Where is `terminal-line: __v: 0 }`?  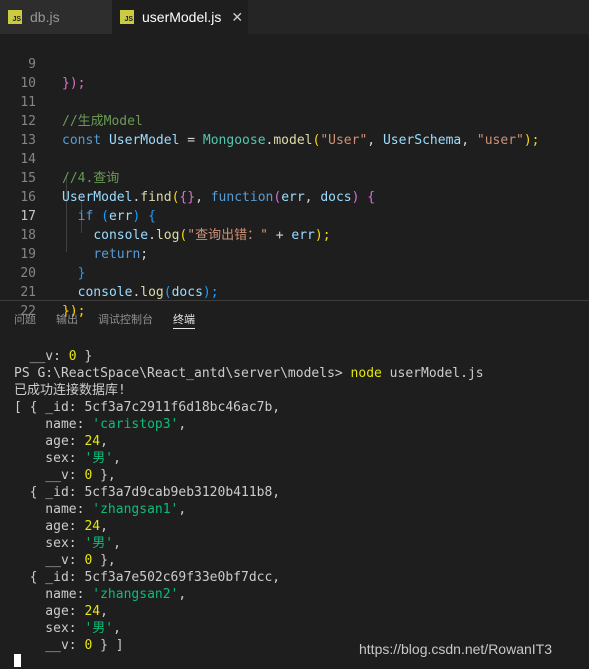 terminal-line: __v: 0 } is located at coordinates (61, 356).